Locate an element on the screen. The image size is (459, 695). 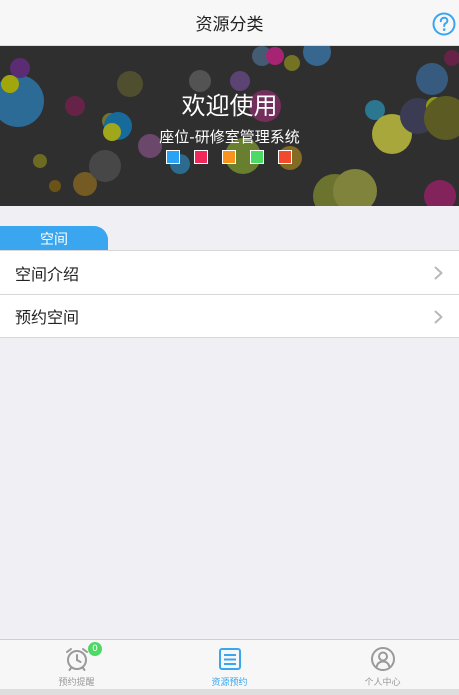
alarm-clock-icon is located at coordinates (76, 659).